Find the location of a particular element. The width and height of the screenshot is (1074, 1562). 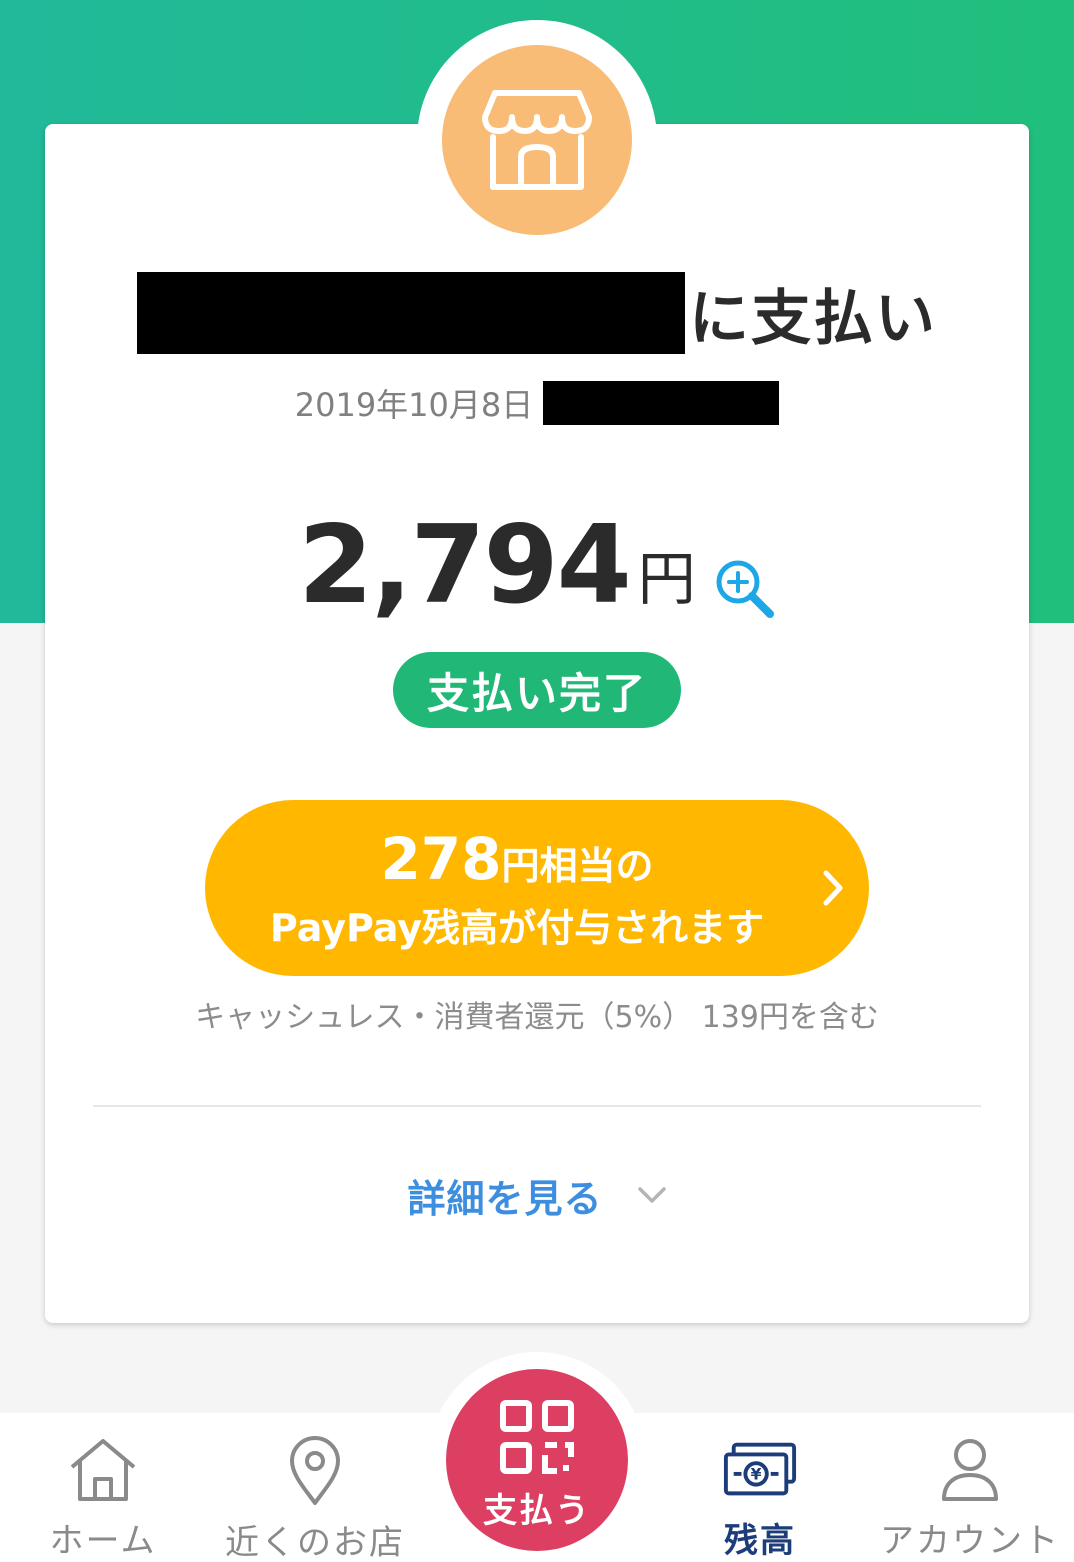

wallet-yen-icon: ¥ is located at coordinates (760, 1469).